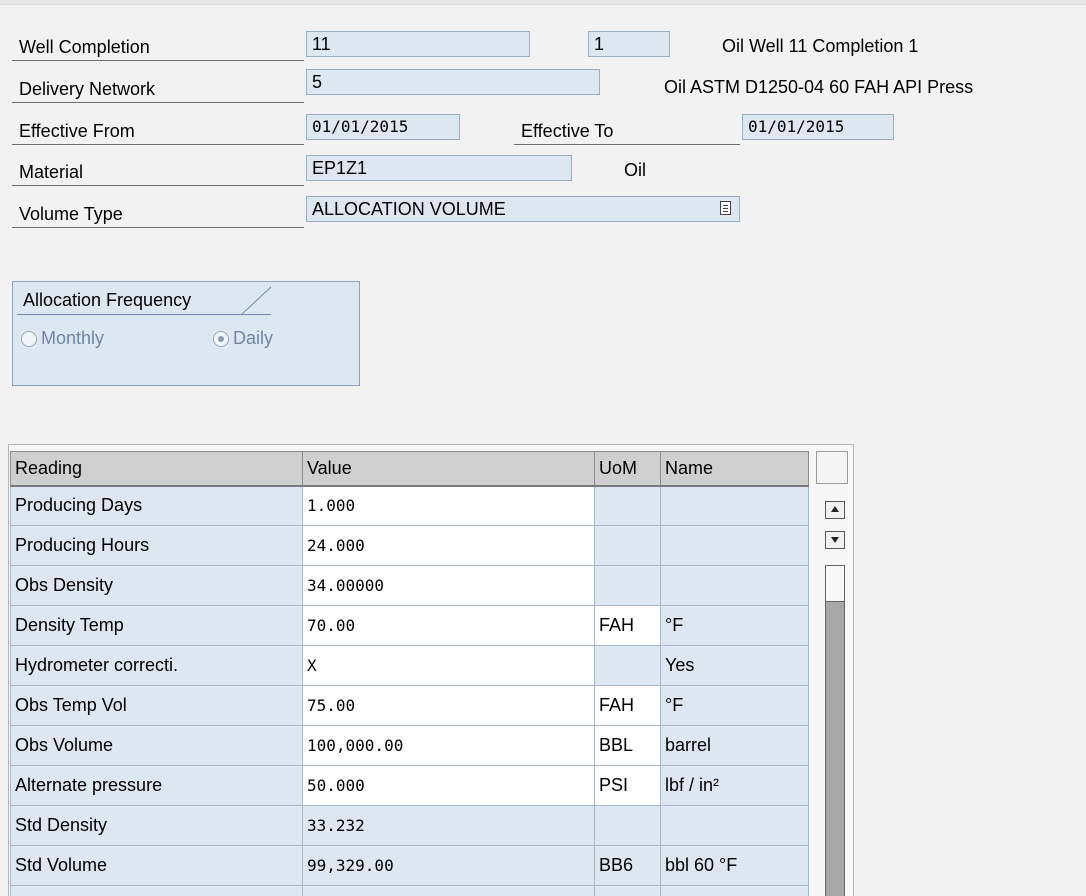 Image resolution: width=1086 pixels, height=896 pixels. What do you see at coordinates (409, 209) in the screenshot?
I see `volume-type-value: ALLOCATION VOLUME` at bounding box center [409, 209].